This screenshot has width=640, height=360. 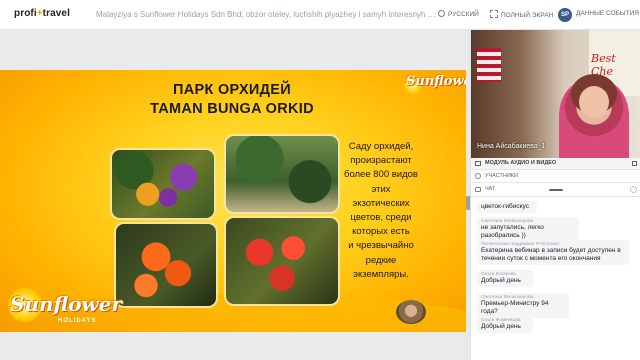 What do you see at coordinates (478, 189) in the screenshot?
I see `chat-icon` at bounding box center [478, 189].